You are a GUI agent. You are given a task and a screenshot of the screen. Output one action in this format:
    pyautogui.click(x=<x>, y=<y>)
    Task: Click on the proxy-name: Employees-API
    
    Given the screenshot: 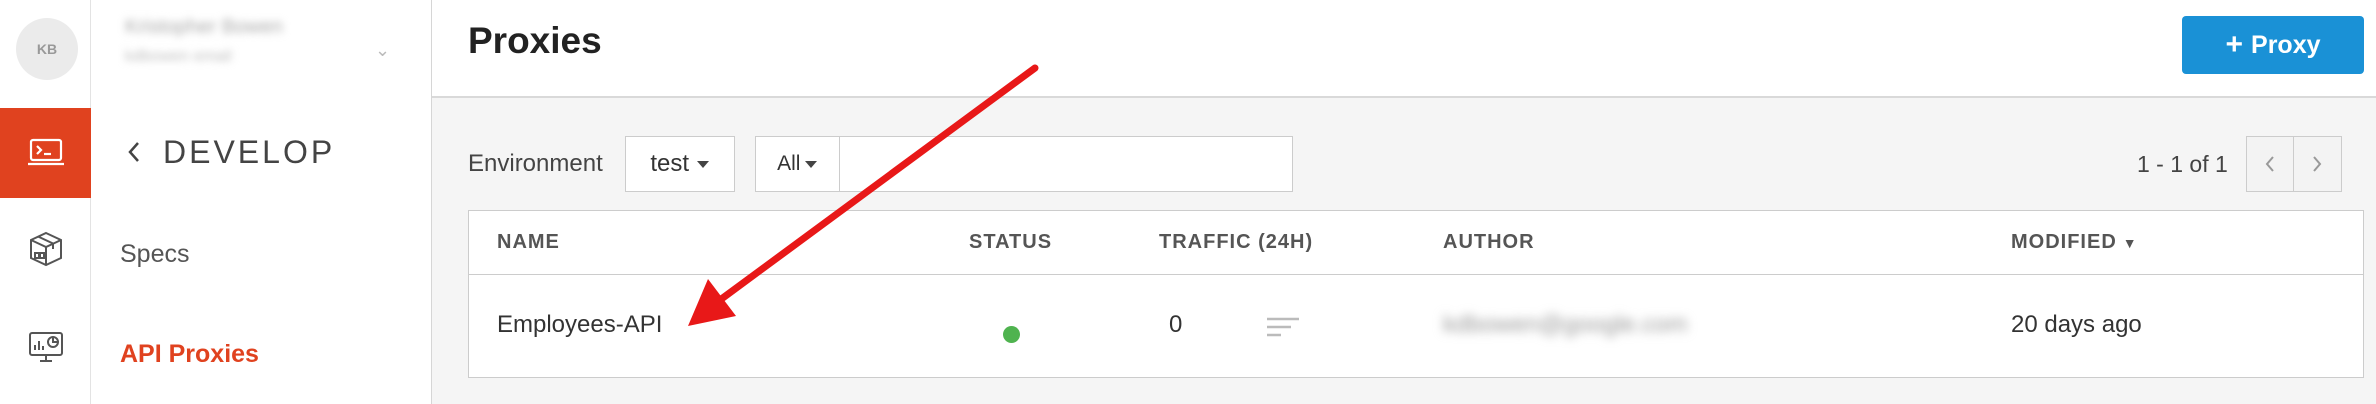 What is the action you would take?
    pyautogui.click(x=579, y=325)
    